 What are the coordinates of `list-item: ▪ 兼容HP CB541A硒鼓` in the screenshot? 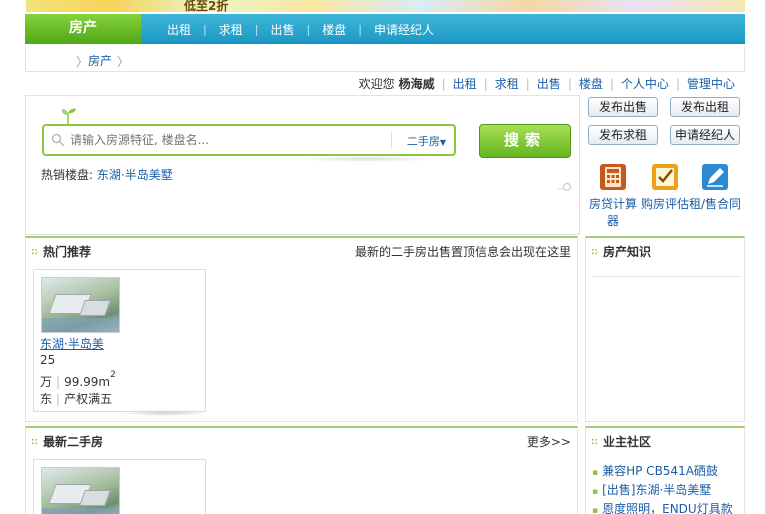 It's located at (662, 471).